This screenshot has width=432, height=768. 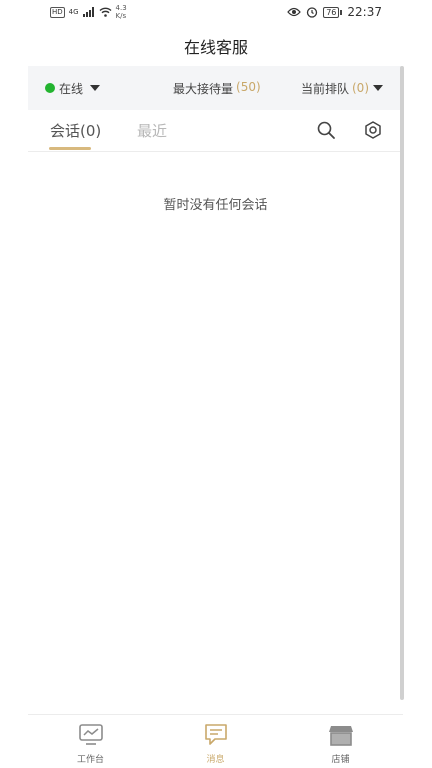 I want to click on net-type: 4G, so click(x=73, y=12).